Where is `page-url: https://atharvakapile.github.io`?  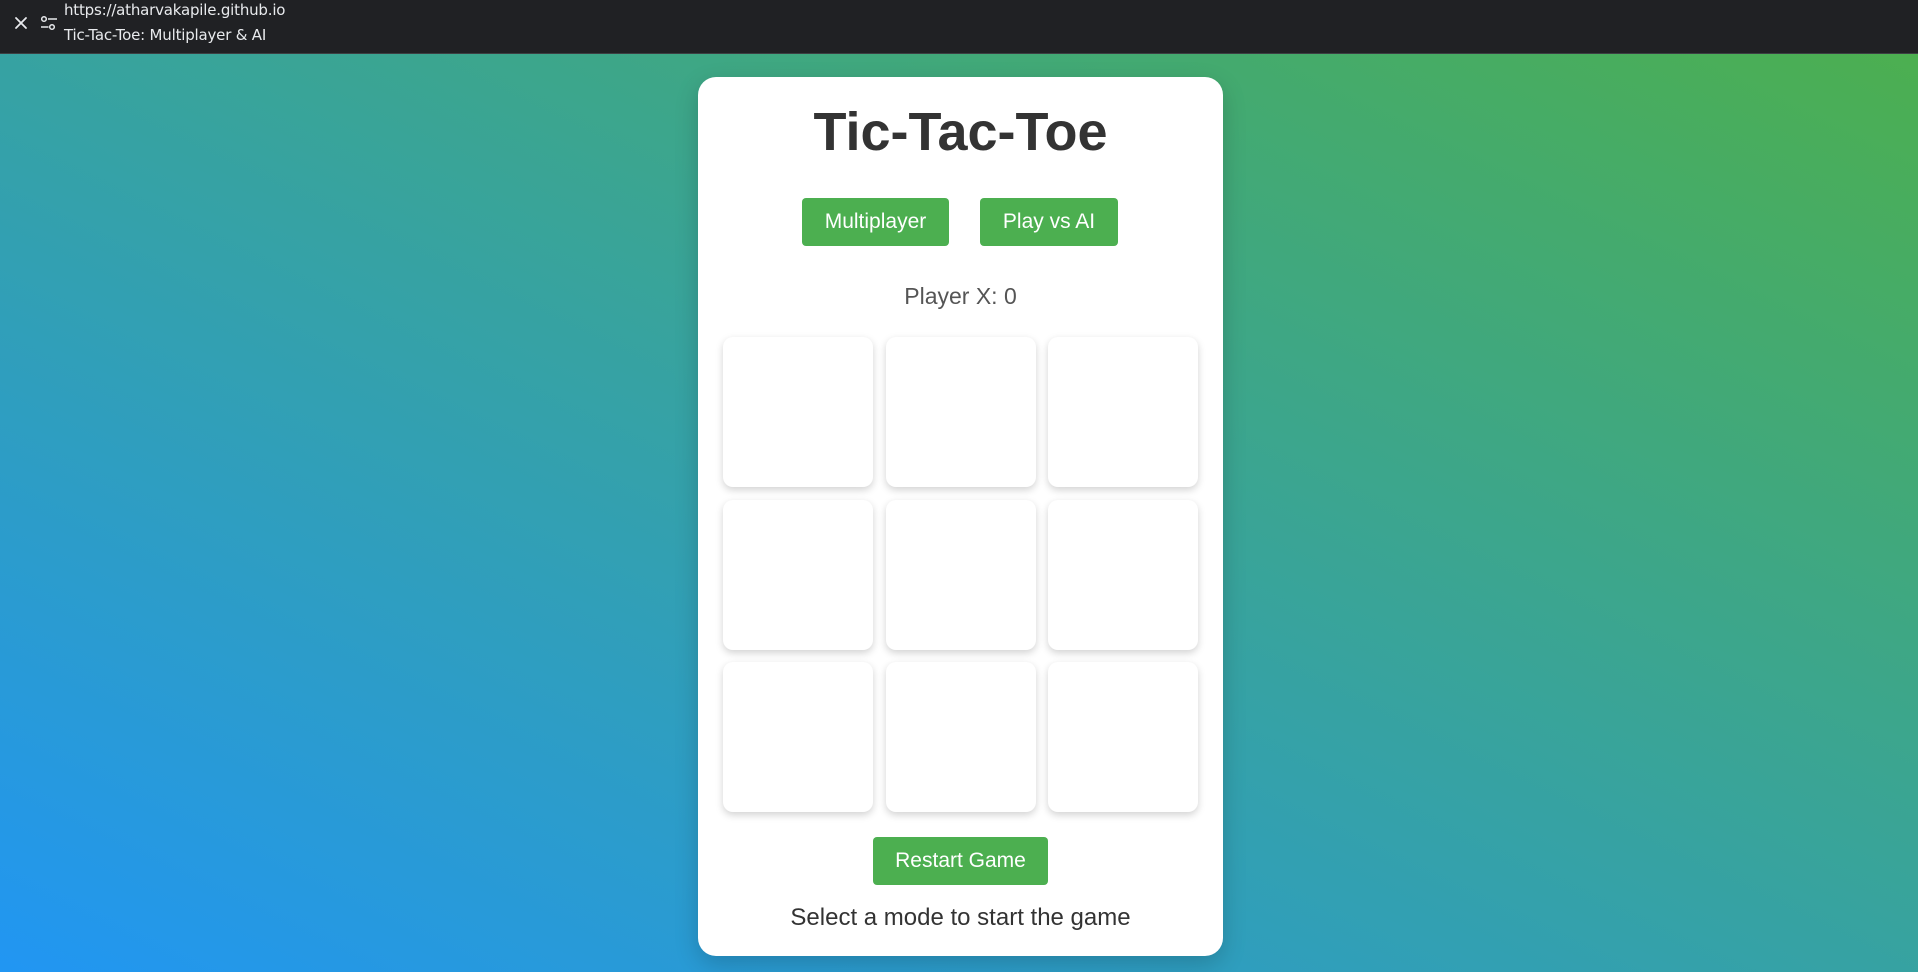 page-url: https://atharvakapile.github.io is located at coordinates (174, 10).